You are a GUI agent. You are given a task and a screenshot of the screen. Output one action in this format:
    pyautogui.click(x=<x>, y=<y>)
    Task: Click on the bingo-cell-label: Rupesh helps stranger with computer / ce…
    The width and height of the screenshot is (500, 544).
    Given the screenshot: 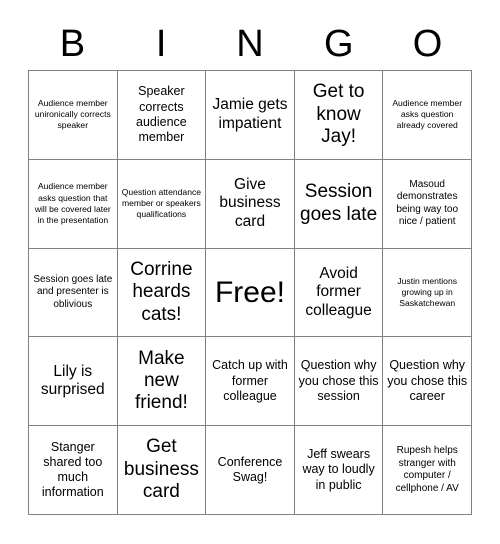 What is the action you would take?
    pyautogui.click(x=427, y=469)
    